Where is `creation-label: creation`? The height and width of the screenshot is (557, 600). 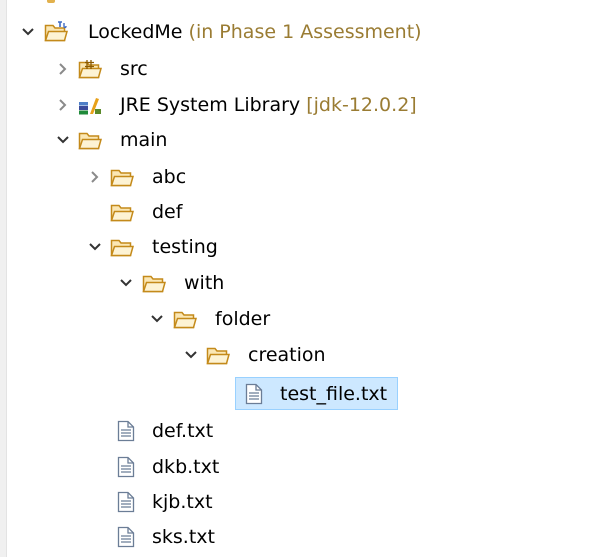
creation-label: creation is located at coordinates (287, 355).